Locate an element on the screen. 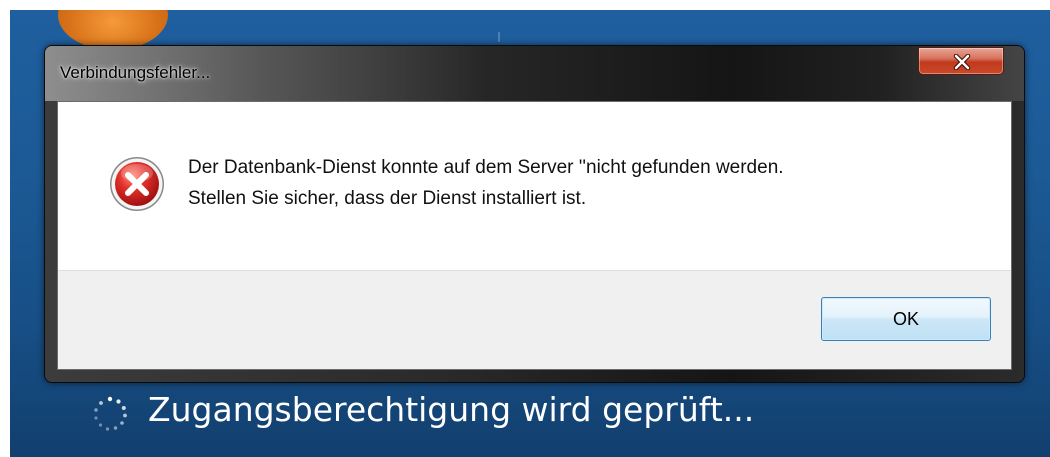 This screenshot has width=1050, height=457. close-button is located at coordinates (961, 61).